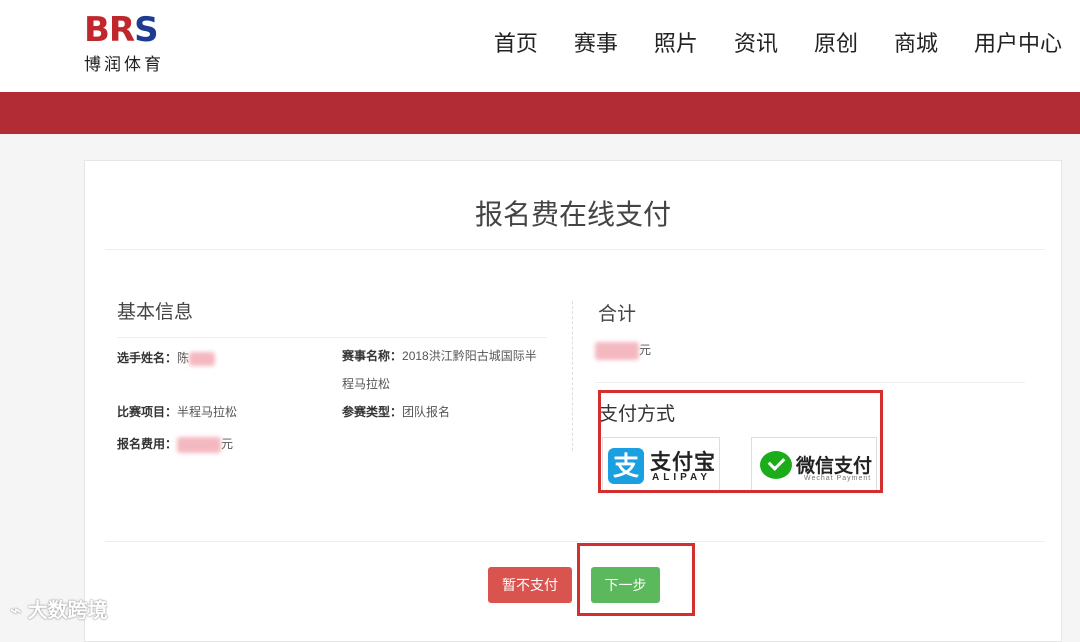 The width and height of the screenshot is (1080, 642). I want to click on item-value: 半程马拉松, so click(207, 412).